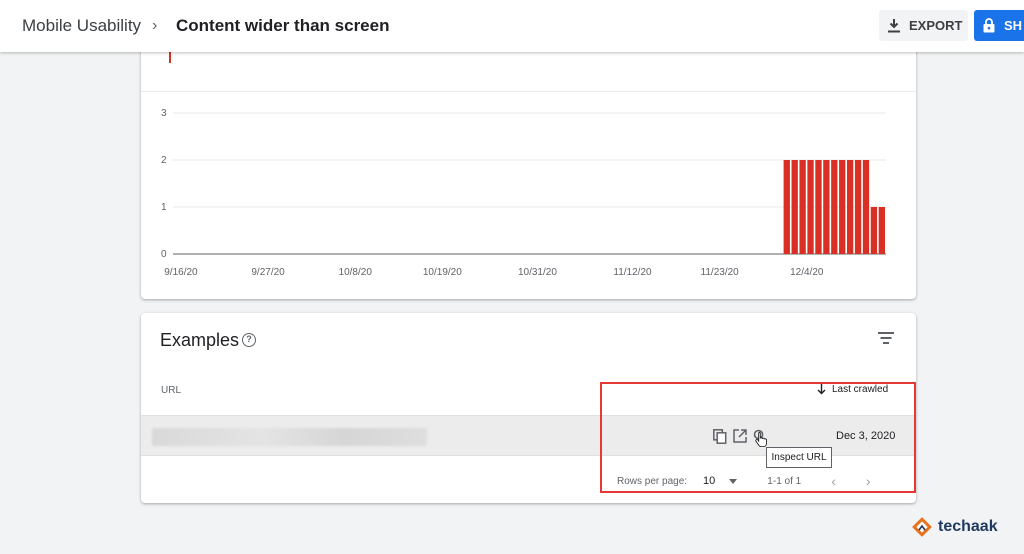 The height and width of the screenshot is (554, 1024). I want to click on export-label: EXPORT, so click(936, 25).